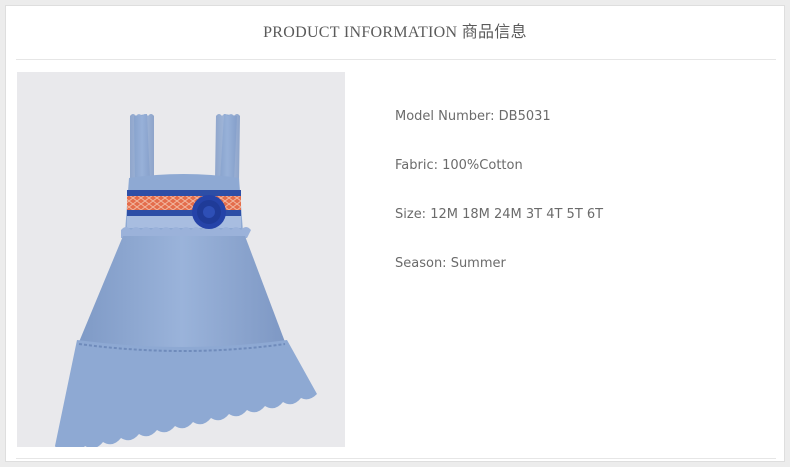 The height and width of the screenshot is (467, 790). I want to click on hem-ruffle, so click(186, 393).